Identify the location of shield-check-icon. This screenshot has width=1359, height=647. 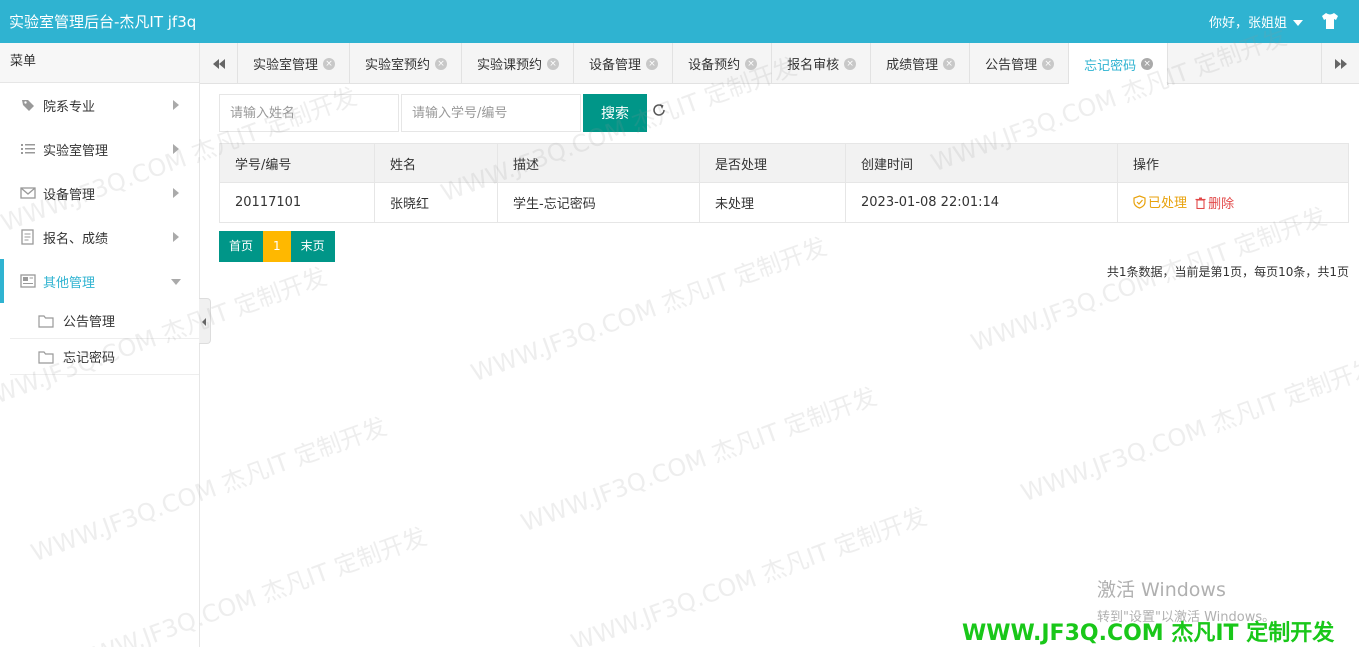
(1139, 202).